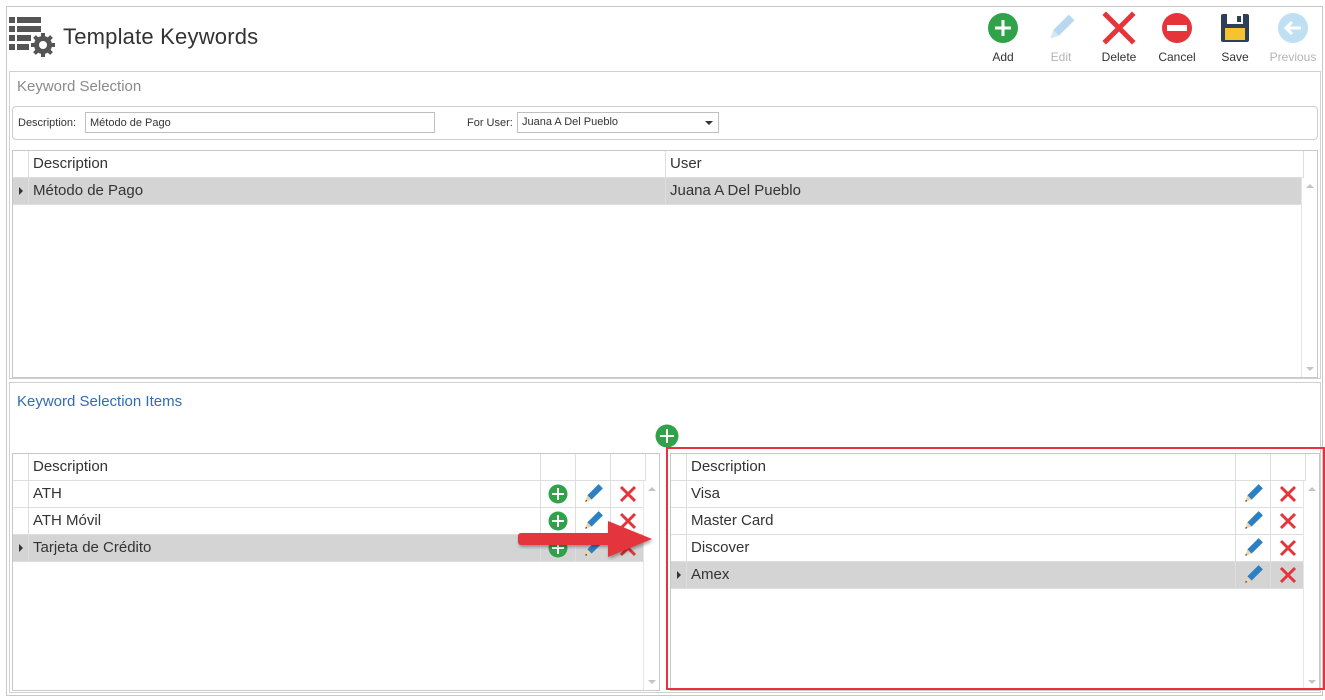 The image size is (1325, 700). I want to click on add-item-button, so click(667, 436).